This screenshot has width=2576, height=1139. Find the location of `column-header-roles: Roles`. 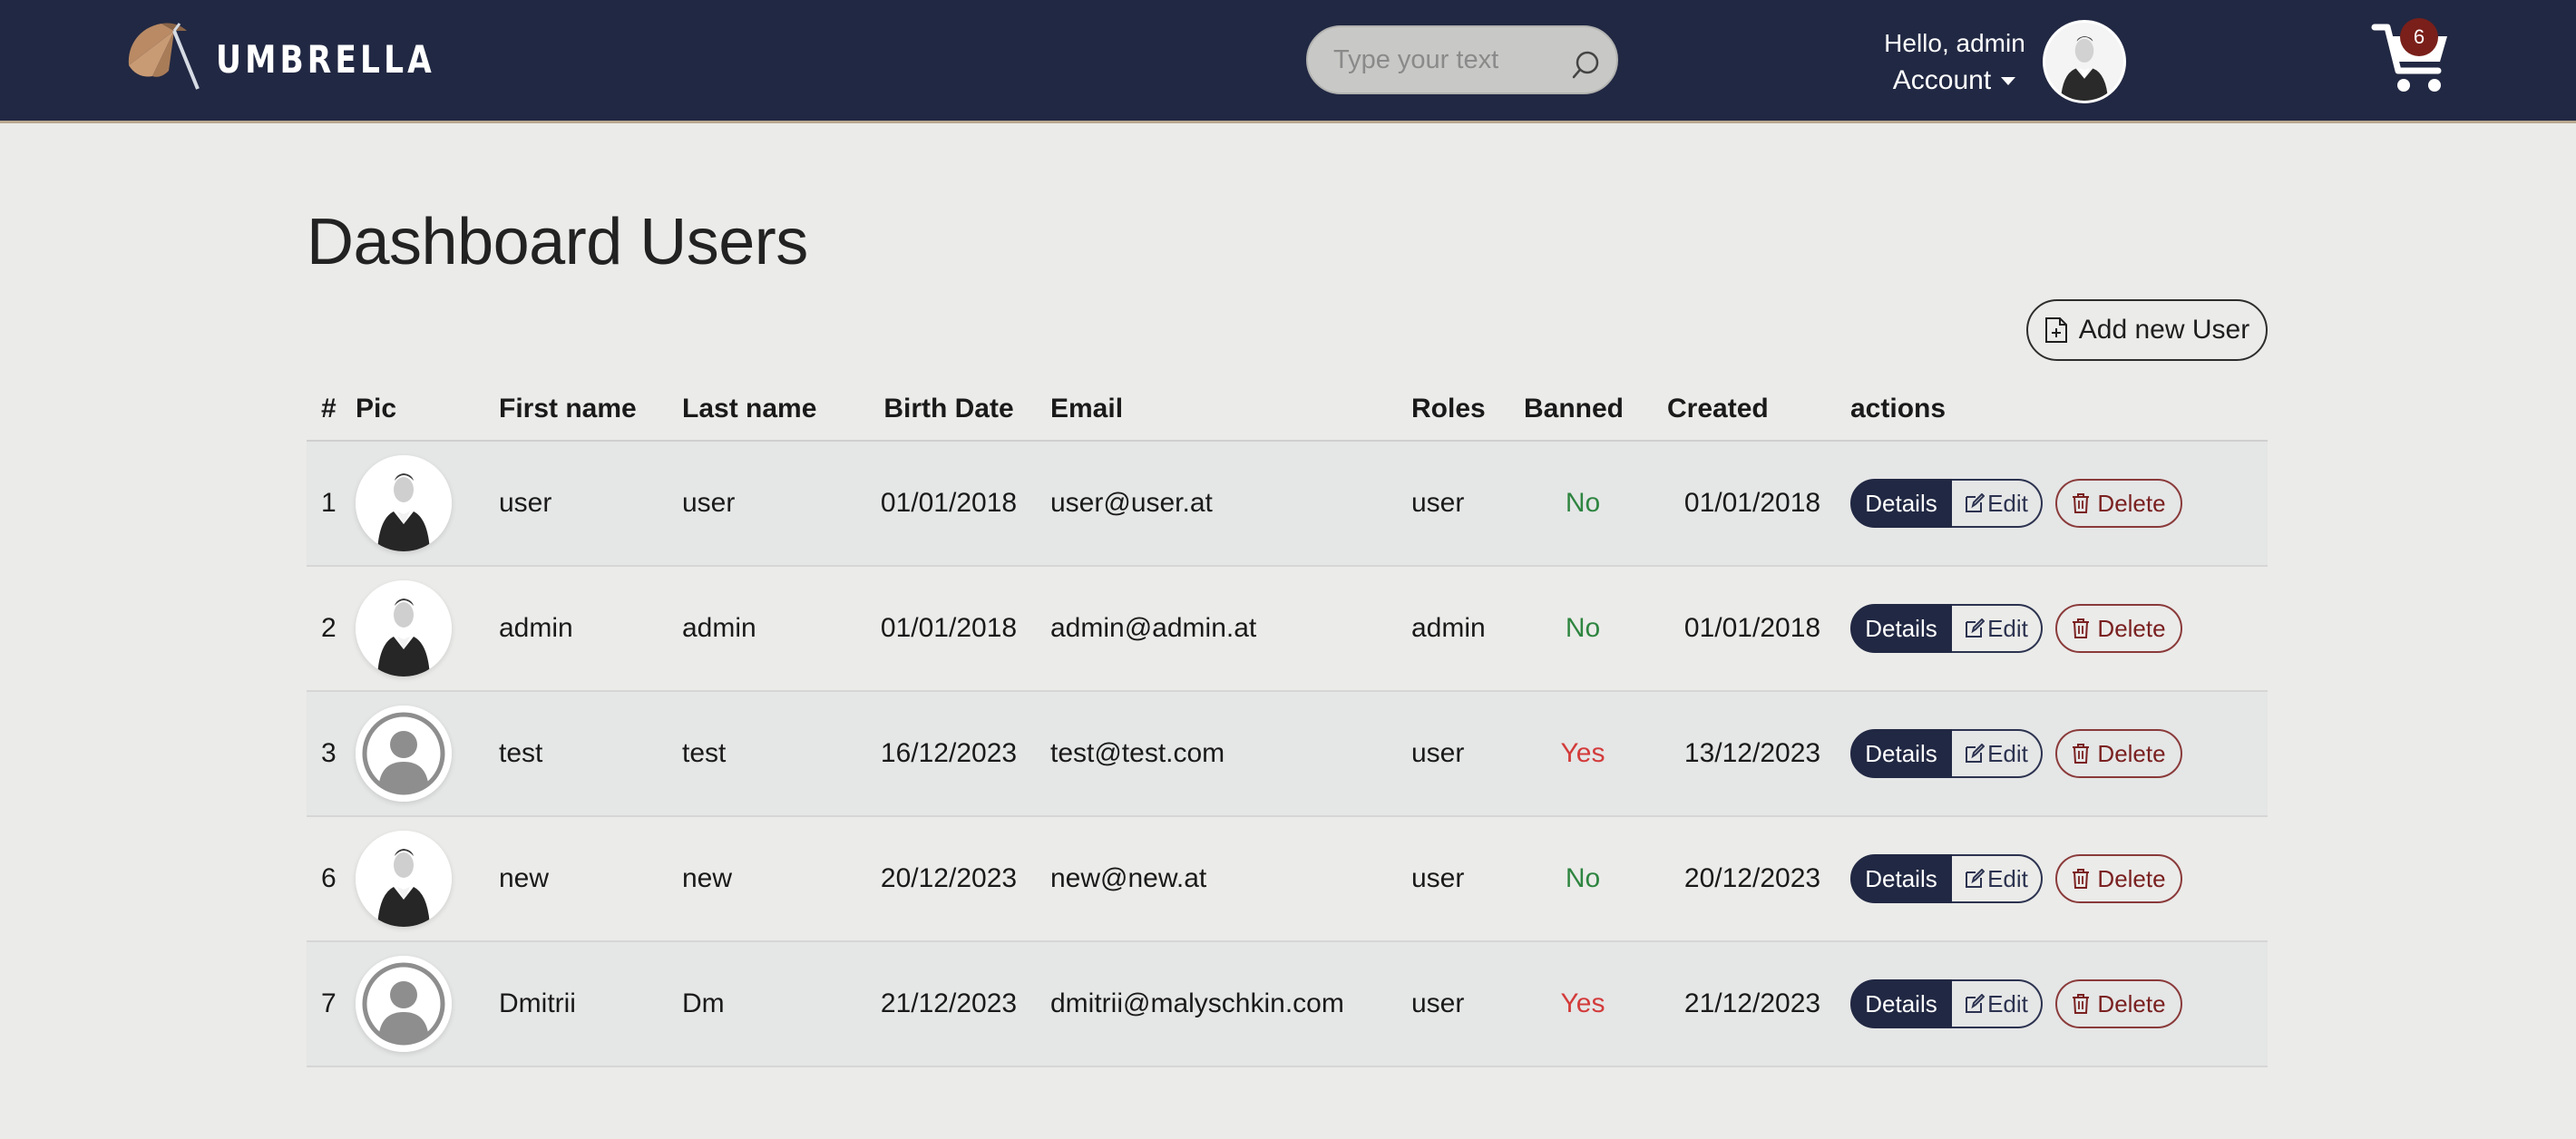

column-header-roles: Roles is located at coordinates (1467, 409).